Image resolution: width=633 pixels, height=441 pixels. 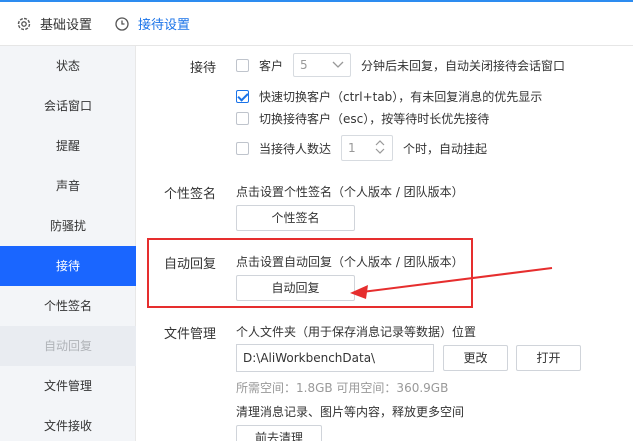 What do you see at coordinates (189, 334) in the screenshot?
I see `file-manage-label: 文件管理` at bounding box center [189, 334].